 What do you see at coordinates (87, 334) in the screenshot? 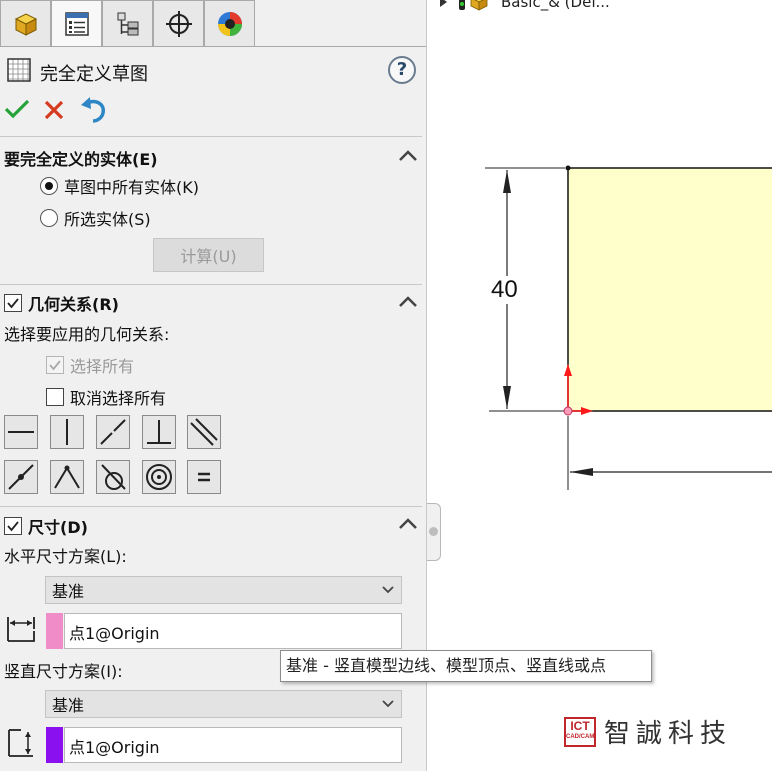
I see `relations-prompt: 选择要应用的几何关系:` at bounding box center [87, 334].